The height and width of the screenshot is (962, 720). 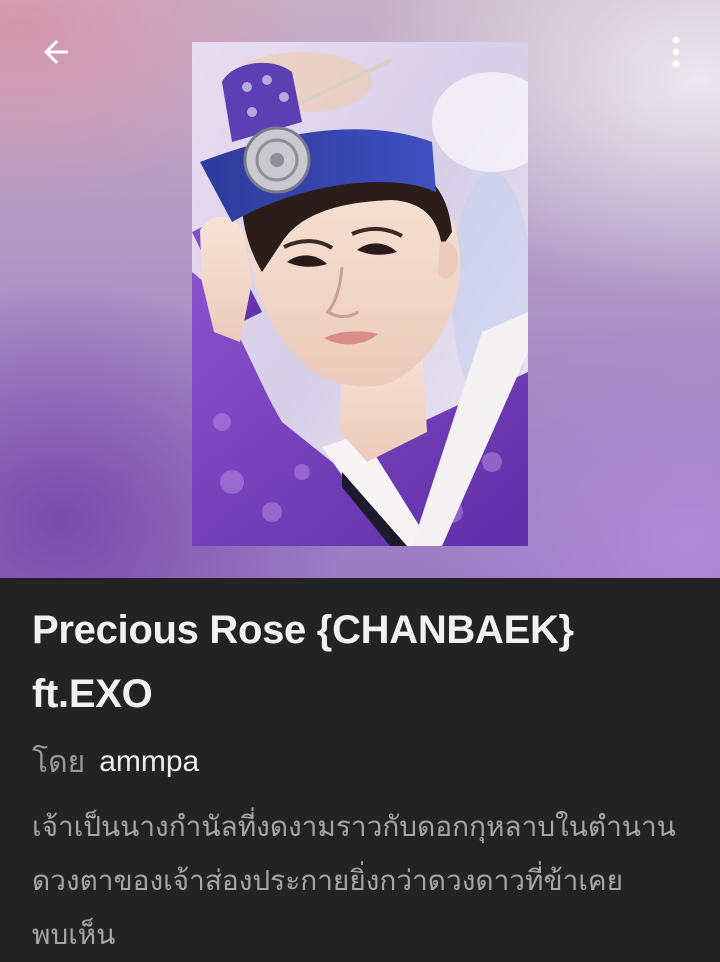 What do you see at coordinates (59, 762) in the screenshot?
I see `author-prefix: โดย` at bounding box center [59, 762].